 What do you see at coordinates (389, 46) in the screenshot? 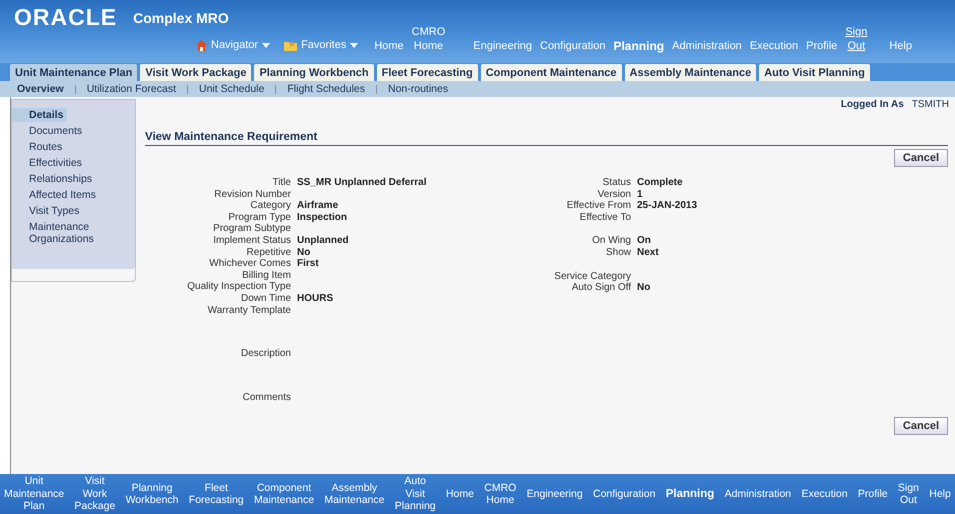
I see `nav-link: Home` at bounding box center [389, 46].